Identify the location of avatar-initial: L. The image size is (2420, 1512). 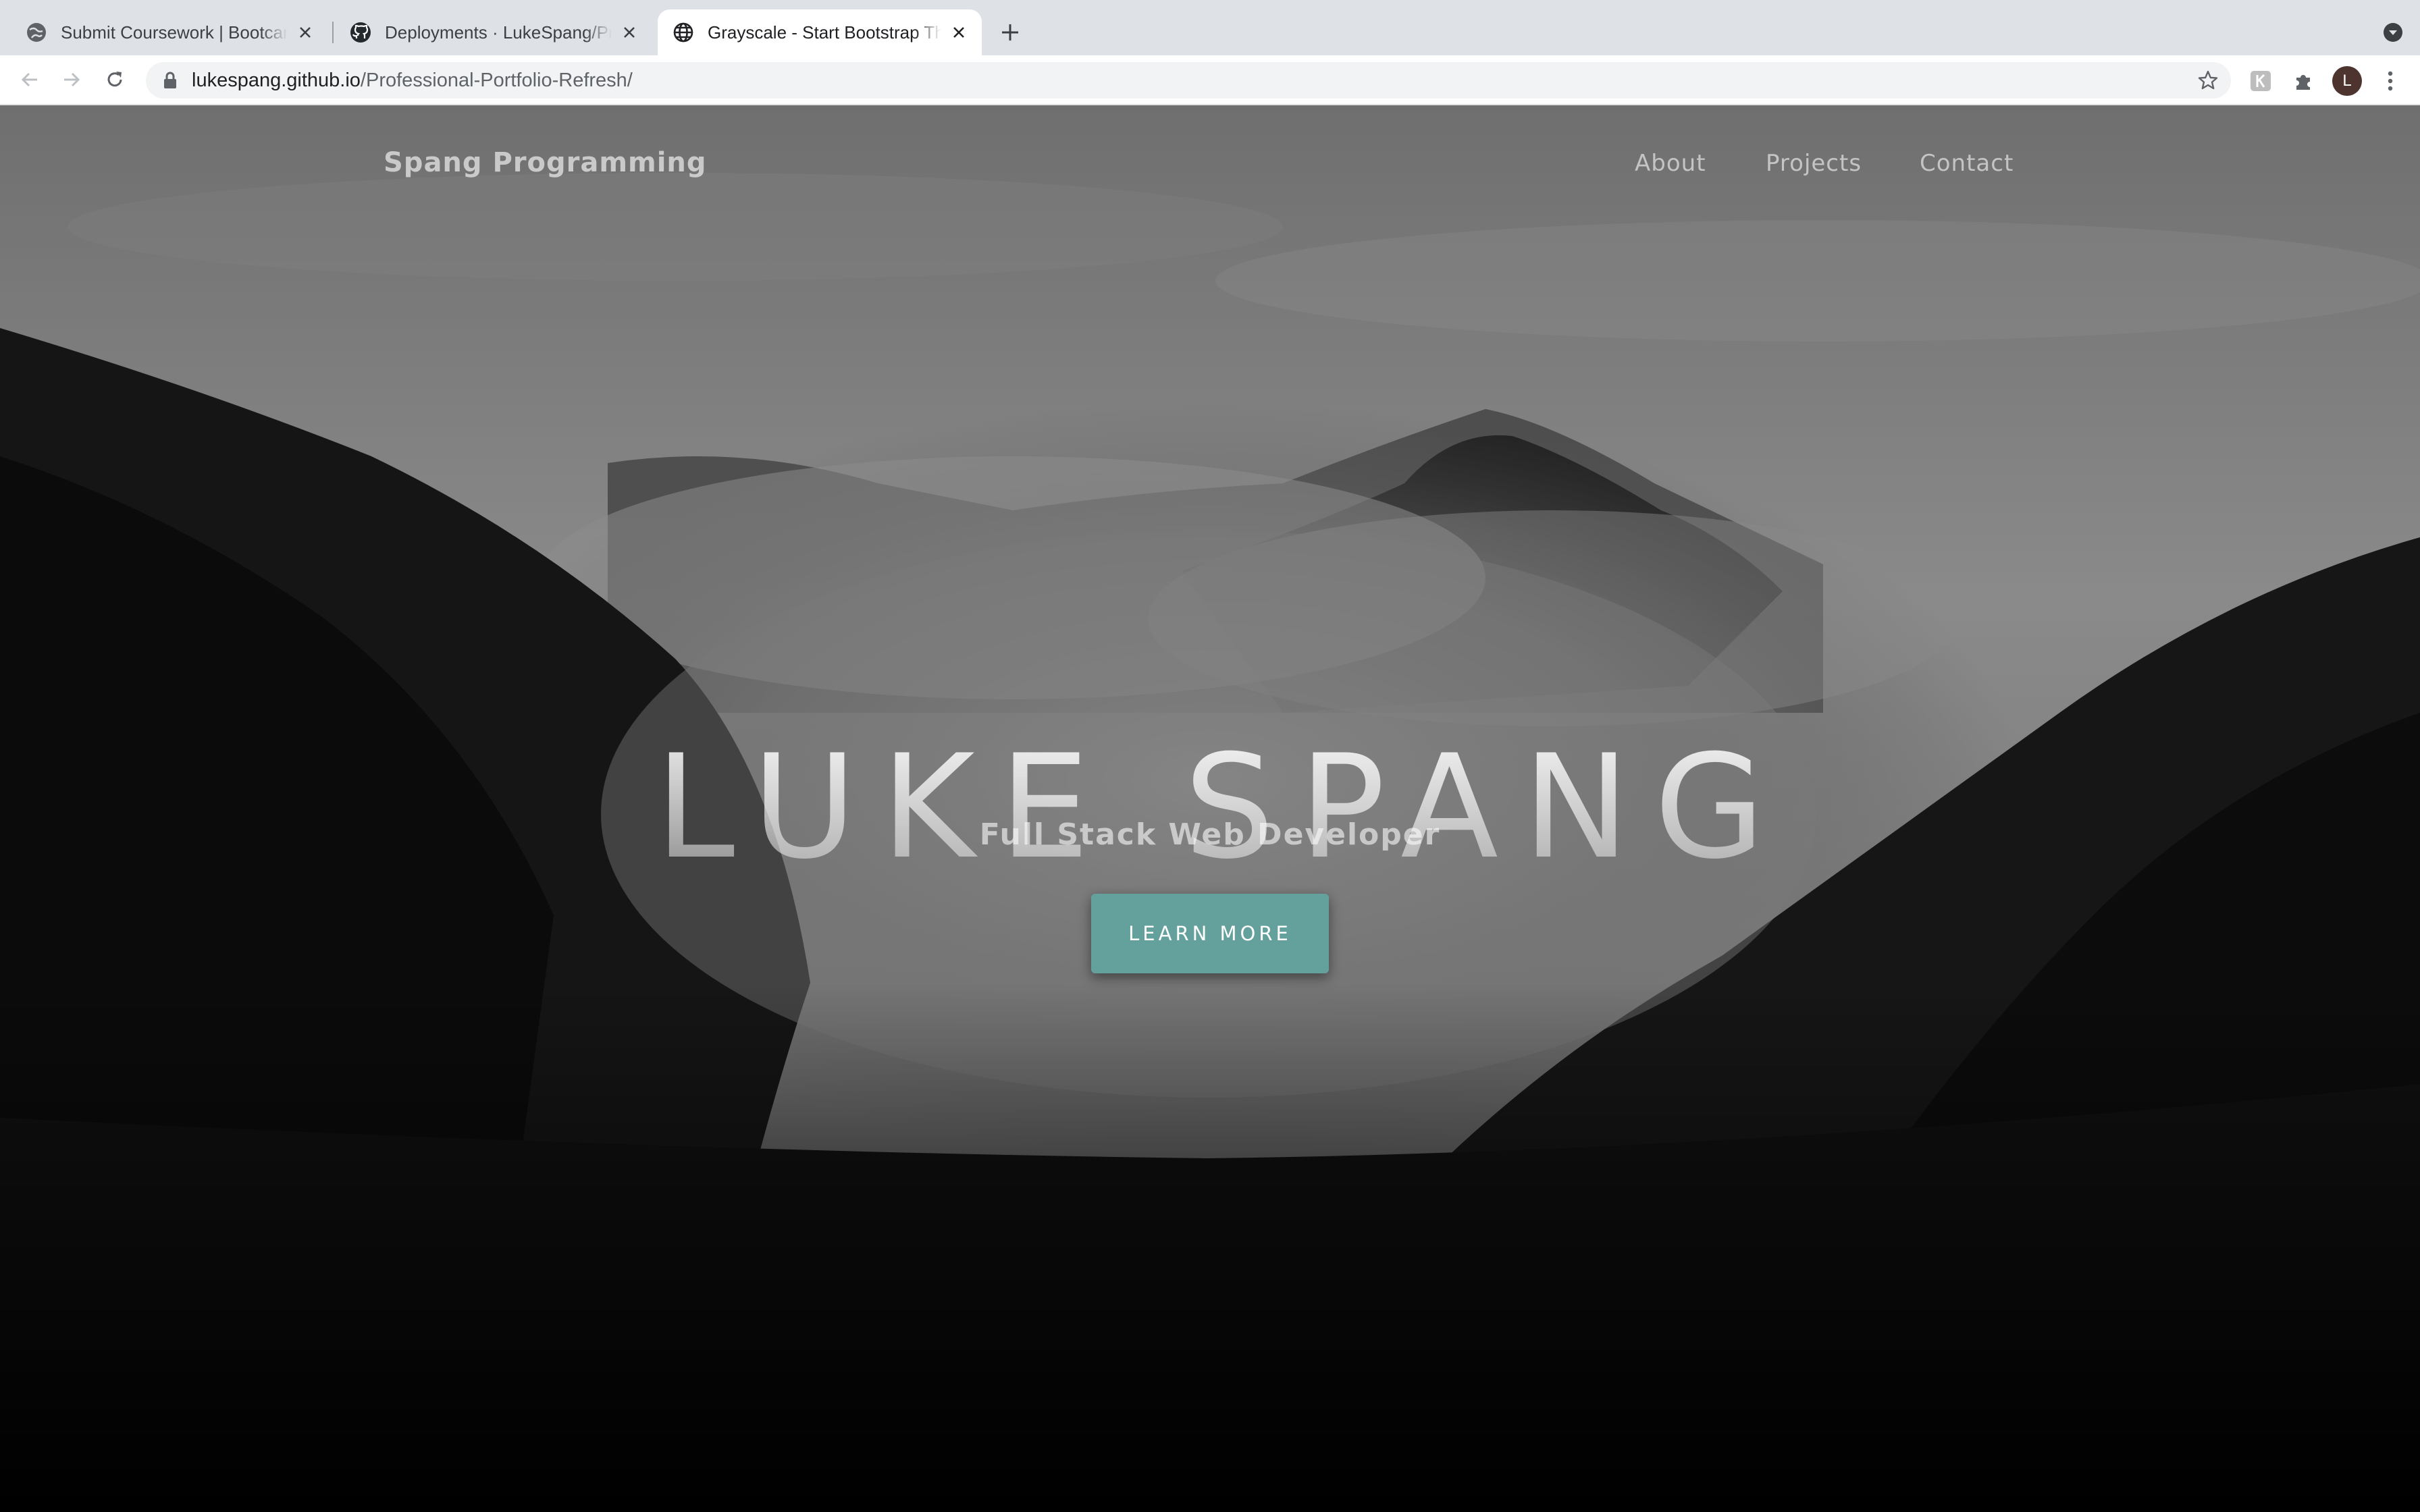
(2347, 81).